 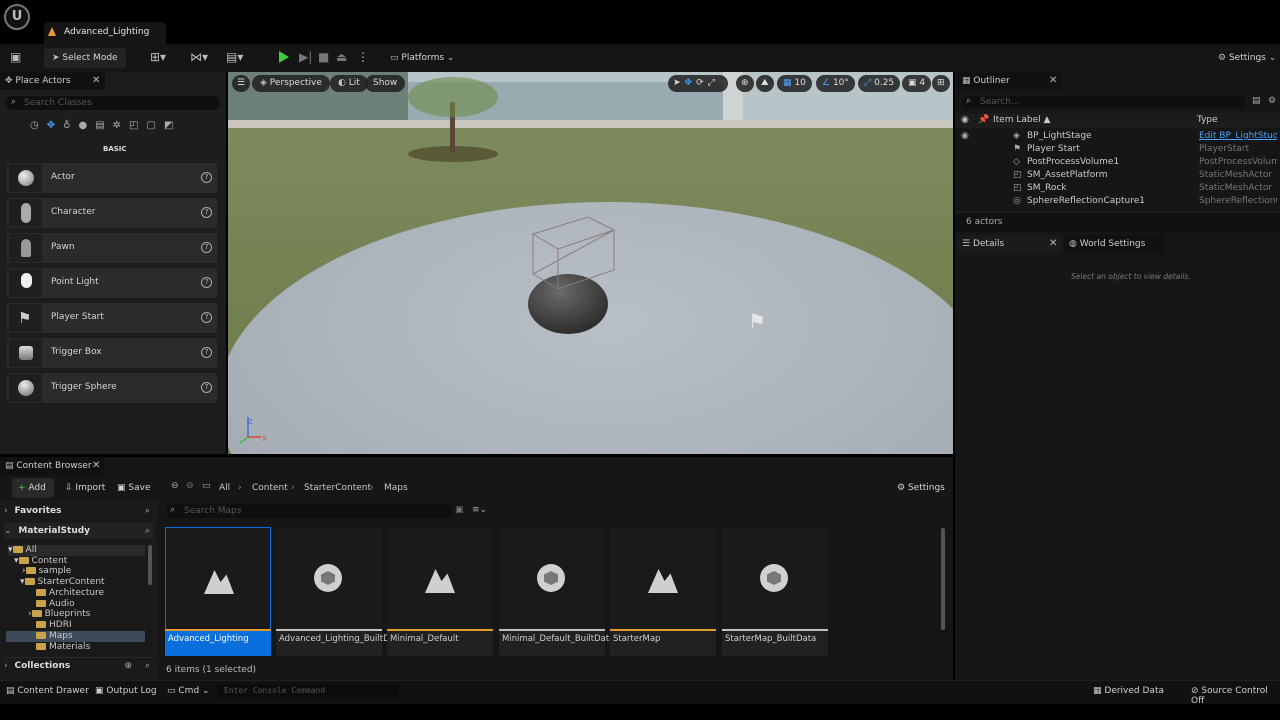 What do you see at coordinates (879, 83) in the screenshot?
I see `scale-snap-button: ⤢ 0.25` at bounding box center [879, 83].